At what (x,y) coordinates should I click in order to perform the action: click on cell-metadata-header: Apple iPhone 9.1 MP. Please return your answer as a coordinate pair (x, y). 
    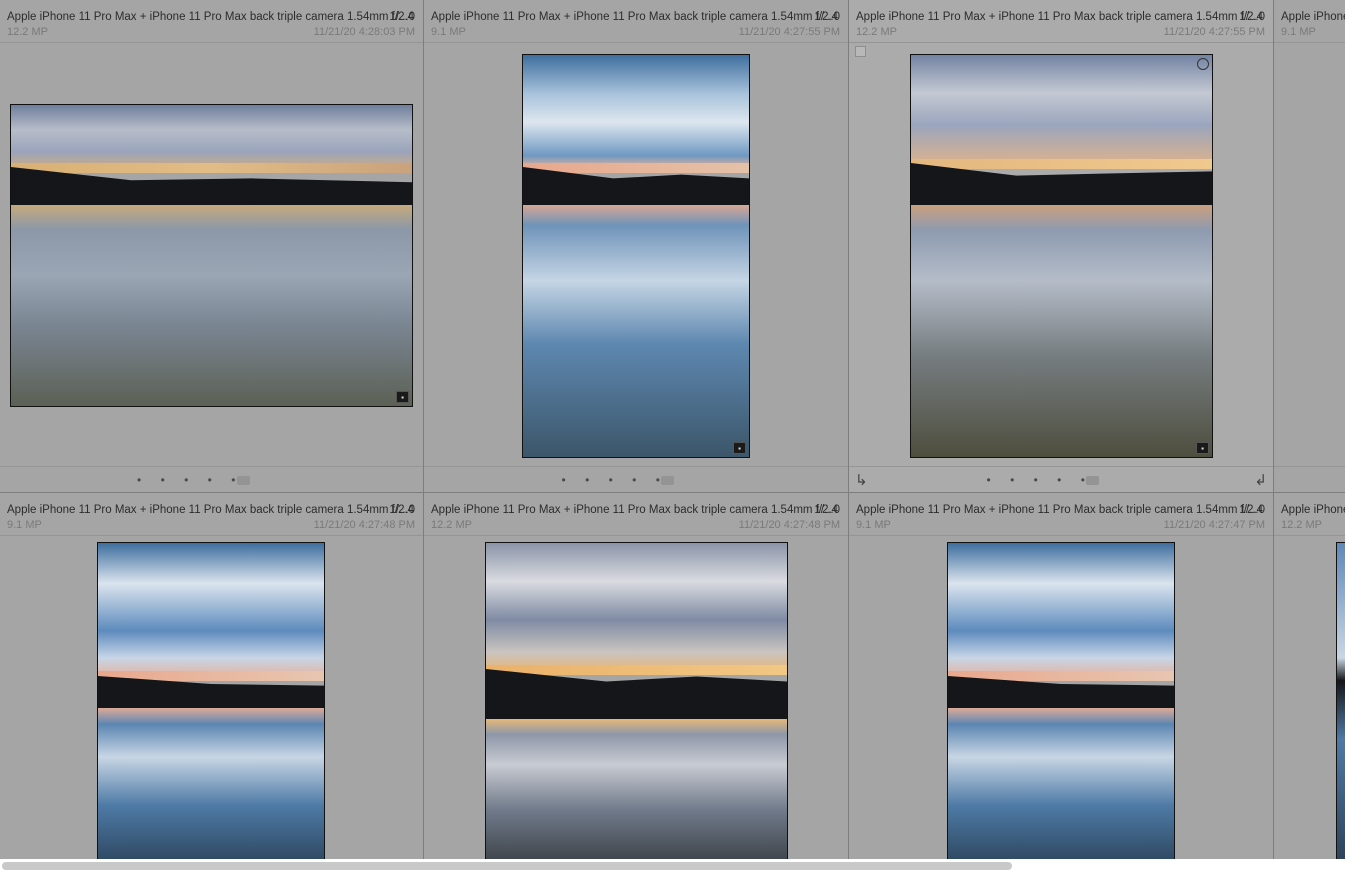
    Looking at the image, I should click on (1309, 21).